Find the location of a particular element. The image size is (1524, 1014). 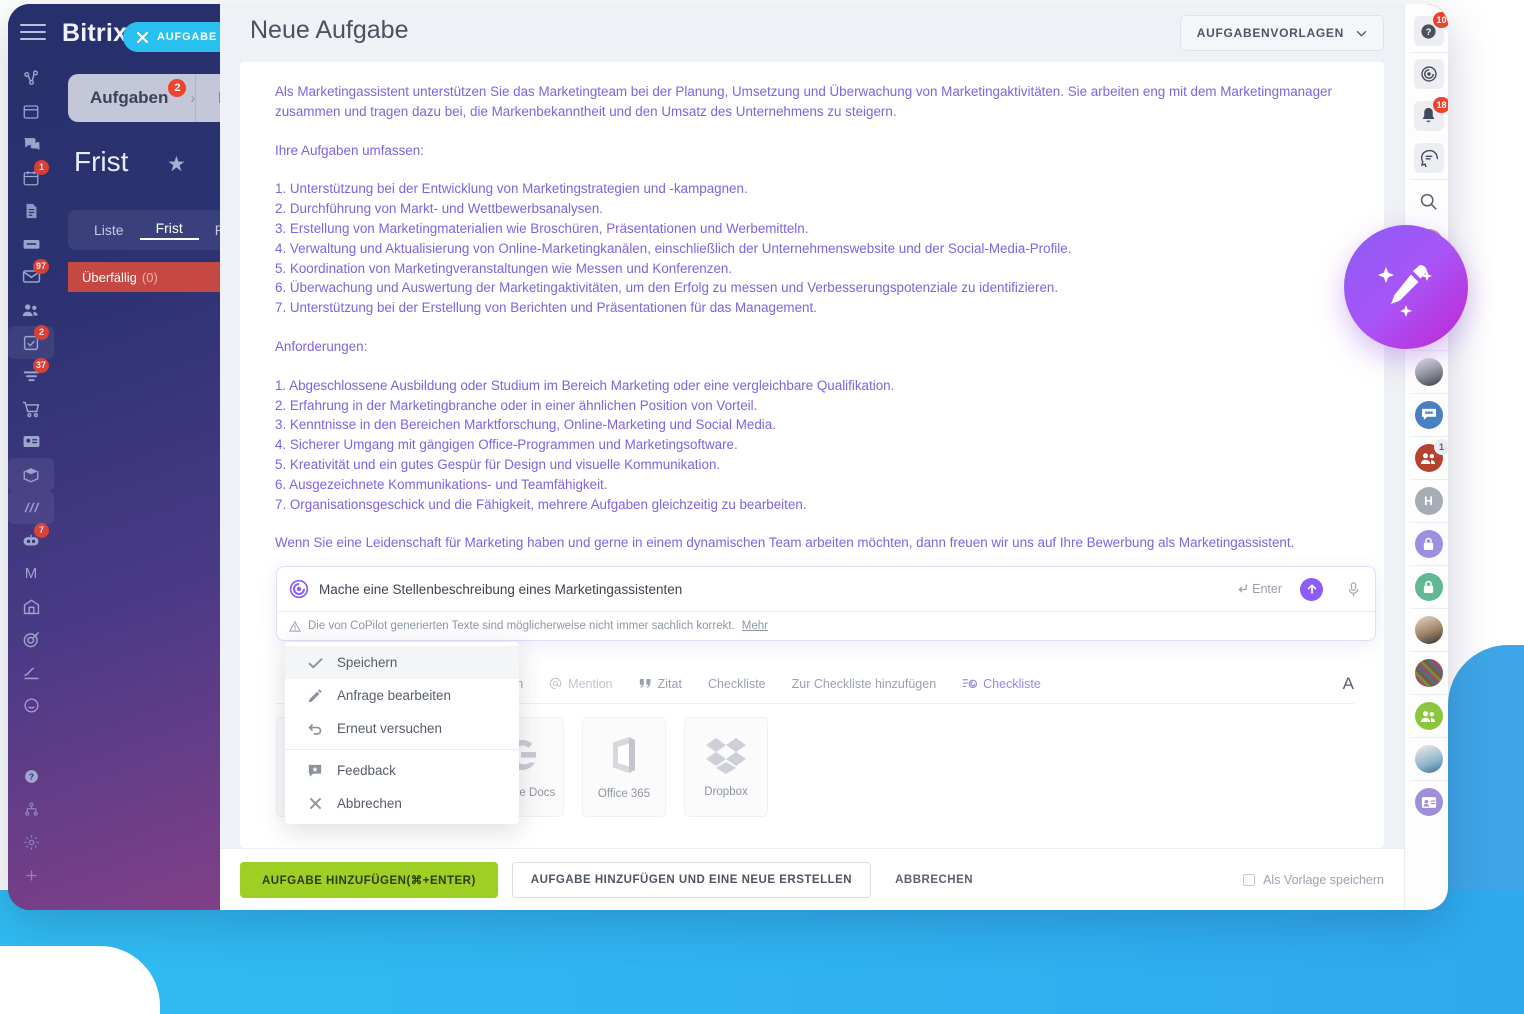

save-as-template-row: Als Vorlage speichern is located at coordinates (1313, 880).